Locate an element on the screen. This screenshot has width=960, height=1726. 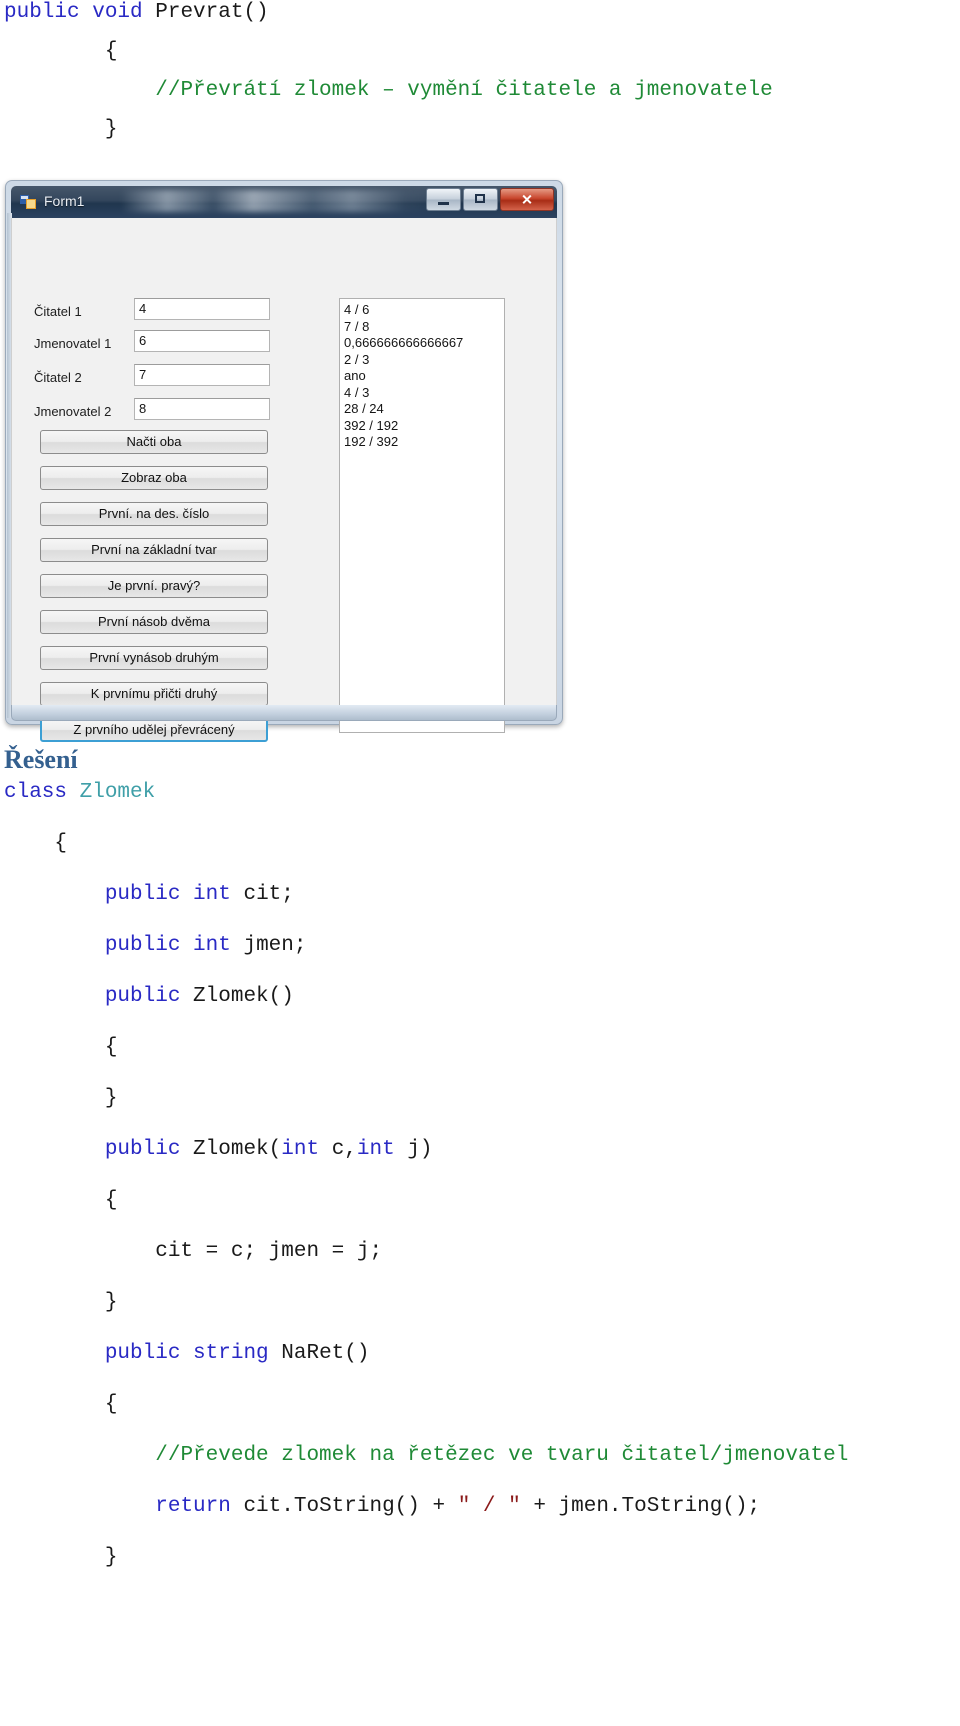
top-code-token: { is located at coordinates (61, 51).